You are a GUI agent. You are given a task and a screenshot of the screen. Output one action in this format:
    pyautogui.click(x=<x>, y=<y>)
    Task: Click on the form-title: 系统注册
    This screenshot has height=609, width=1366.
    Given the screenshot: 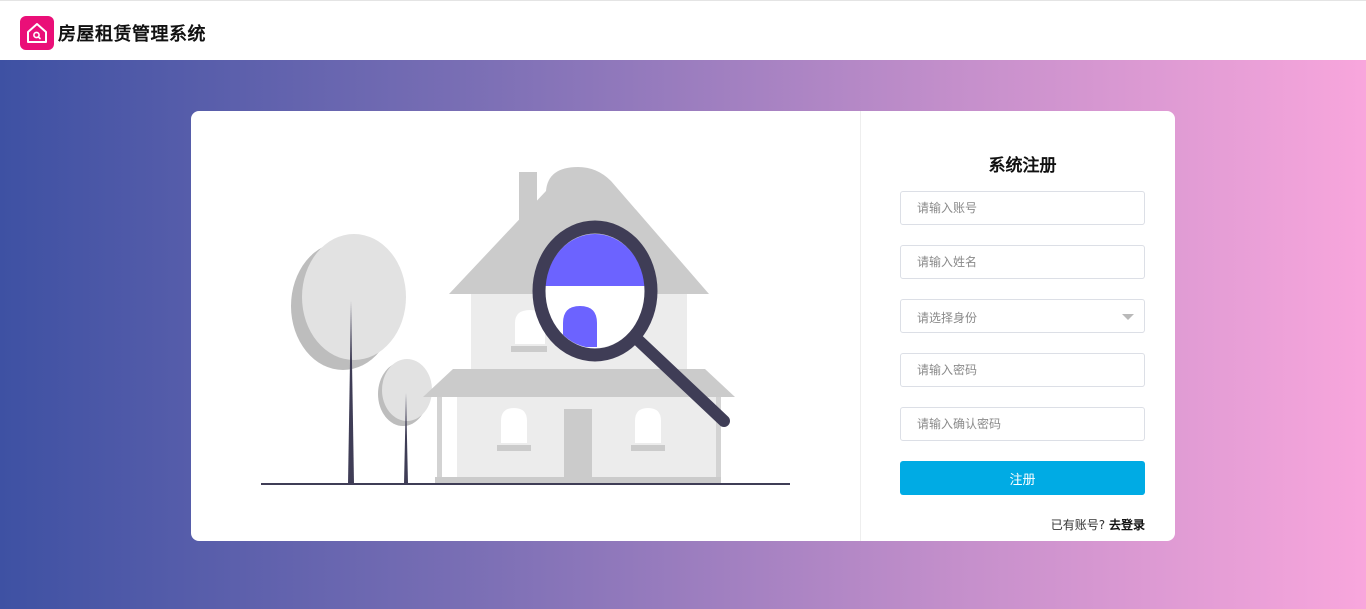 What is the action you would take?
    pyautogui.click(x=1022, y=166)
    